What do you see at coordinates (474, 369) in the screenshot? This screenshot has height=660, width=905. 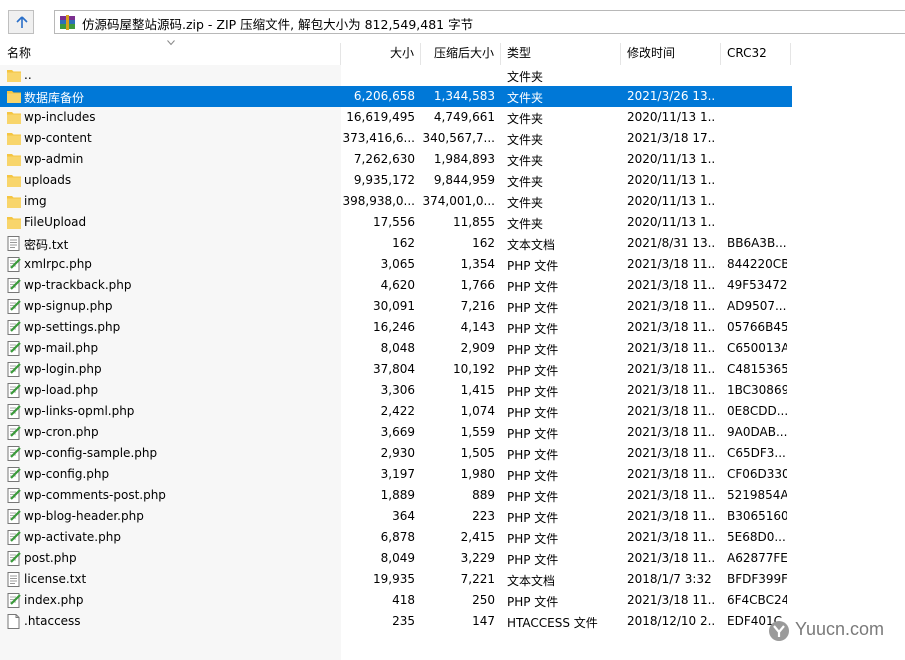 I see `file-packed-size: 10,192` at bounding box center [474, 369].